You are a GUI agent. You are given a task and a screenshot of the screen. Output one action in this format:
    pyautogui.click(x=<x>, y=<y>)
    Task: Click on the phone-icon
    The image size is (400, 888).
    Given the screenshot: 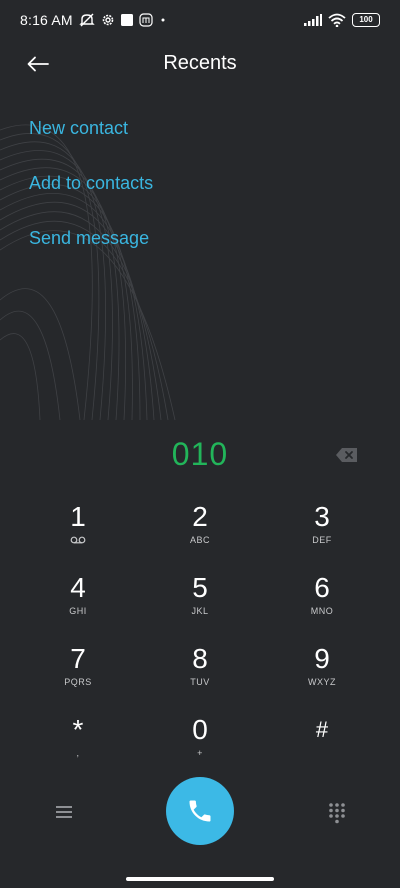 What is the action you would take?
    pyautogui.click(x=200, y=811)
    